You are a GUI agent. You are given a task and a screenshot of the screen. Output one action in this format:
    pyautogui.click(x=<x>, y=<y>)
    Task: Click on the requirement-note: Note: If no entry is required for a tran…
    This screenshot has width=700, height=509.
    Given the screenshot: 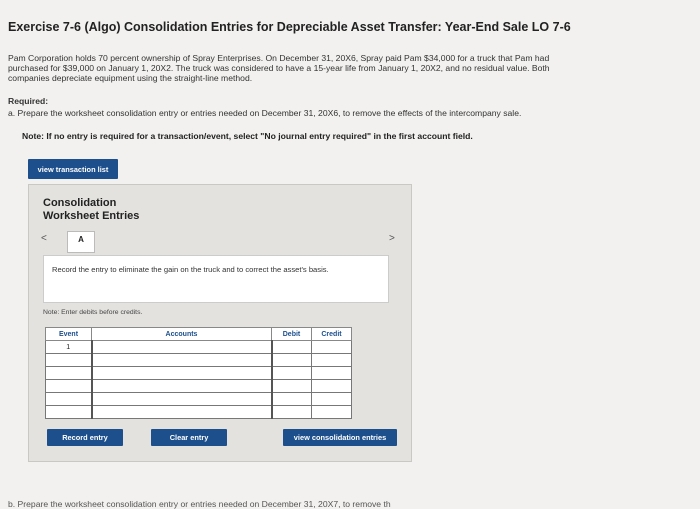 What is the action you would take?
    pyautogui.click(x=247, y=136)
    